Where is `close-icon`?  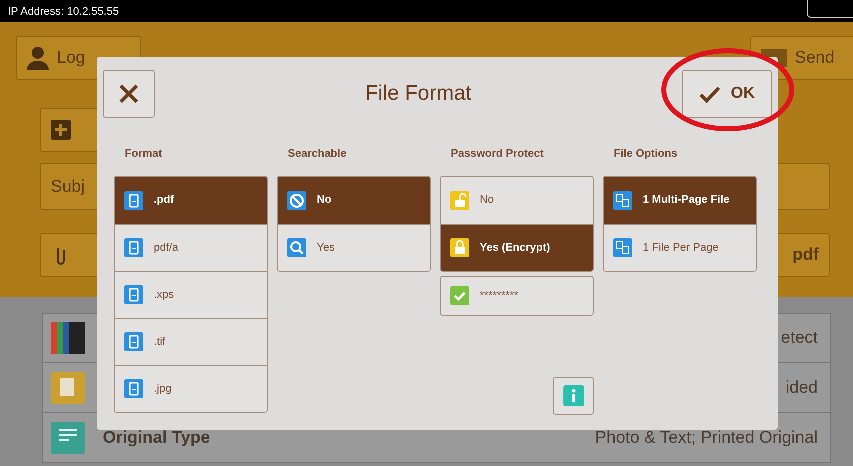 close-icon is located at coordinates (129, 94).